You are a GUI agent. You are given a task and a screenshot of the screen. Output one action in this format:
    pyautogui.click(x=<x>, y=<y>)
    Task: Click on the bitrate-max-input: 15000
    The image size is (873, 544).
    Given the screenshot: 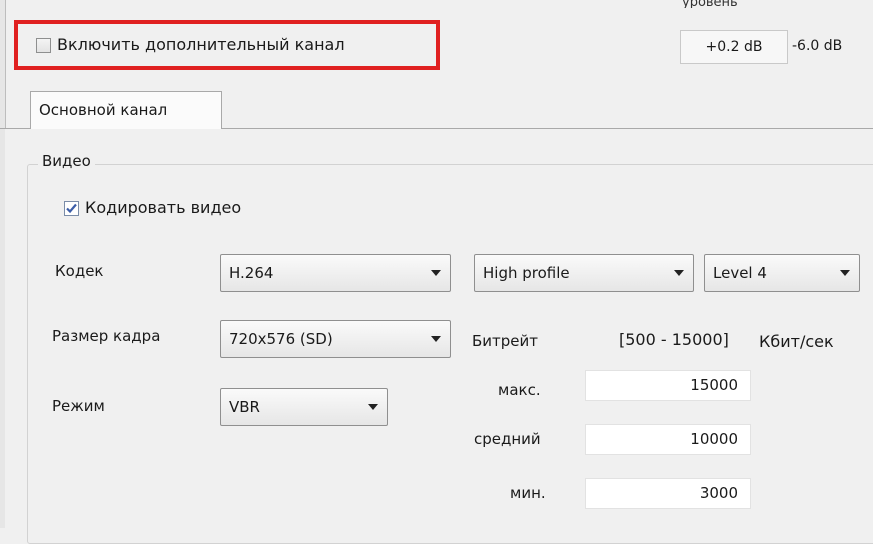 What is the action you would take?
    pyautogui.click(x=668, y=385)
    